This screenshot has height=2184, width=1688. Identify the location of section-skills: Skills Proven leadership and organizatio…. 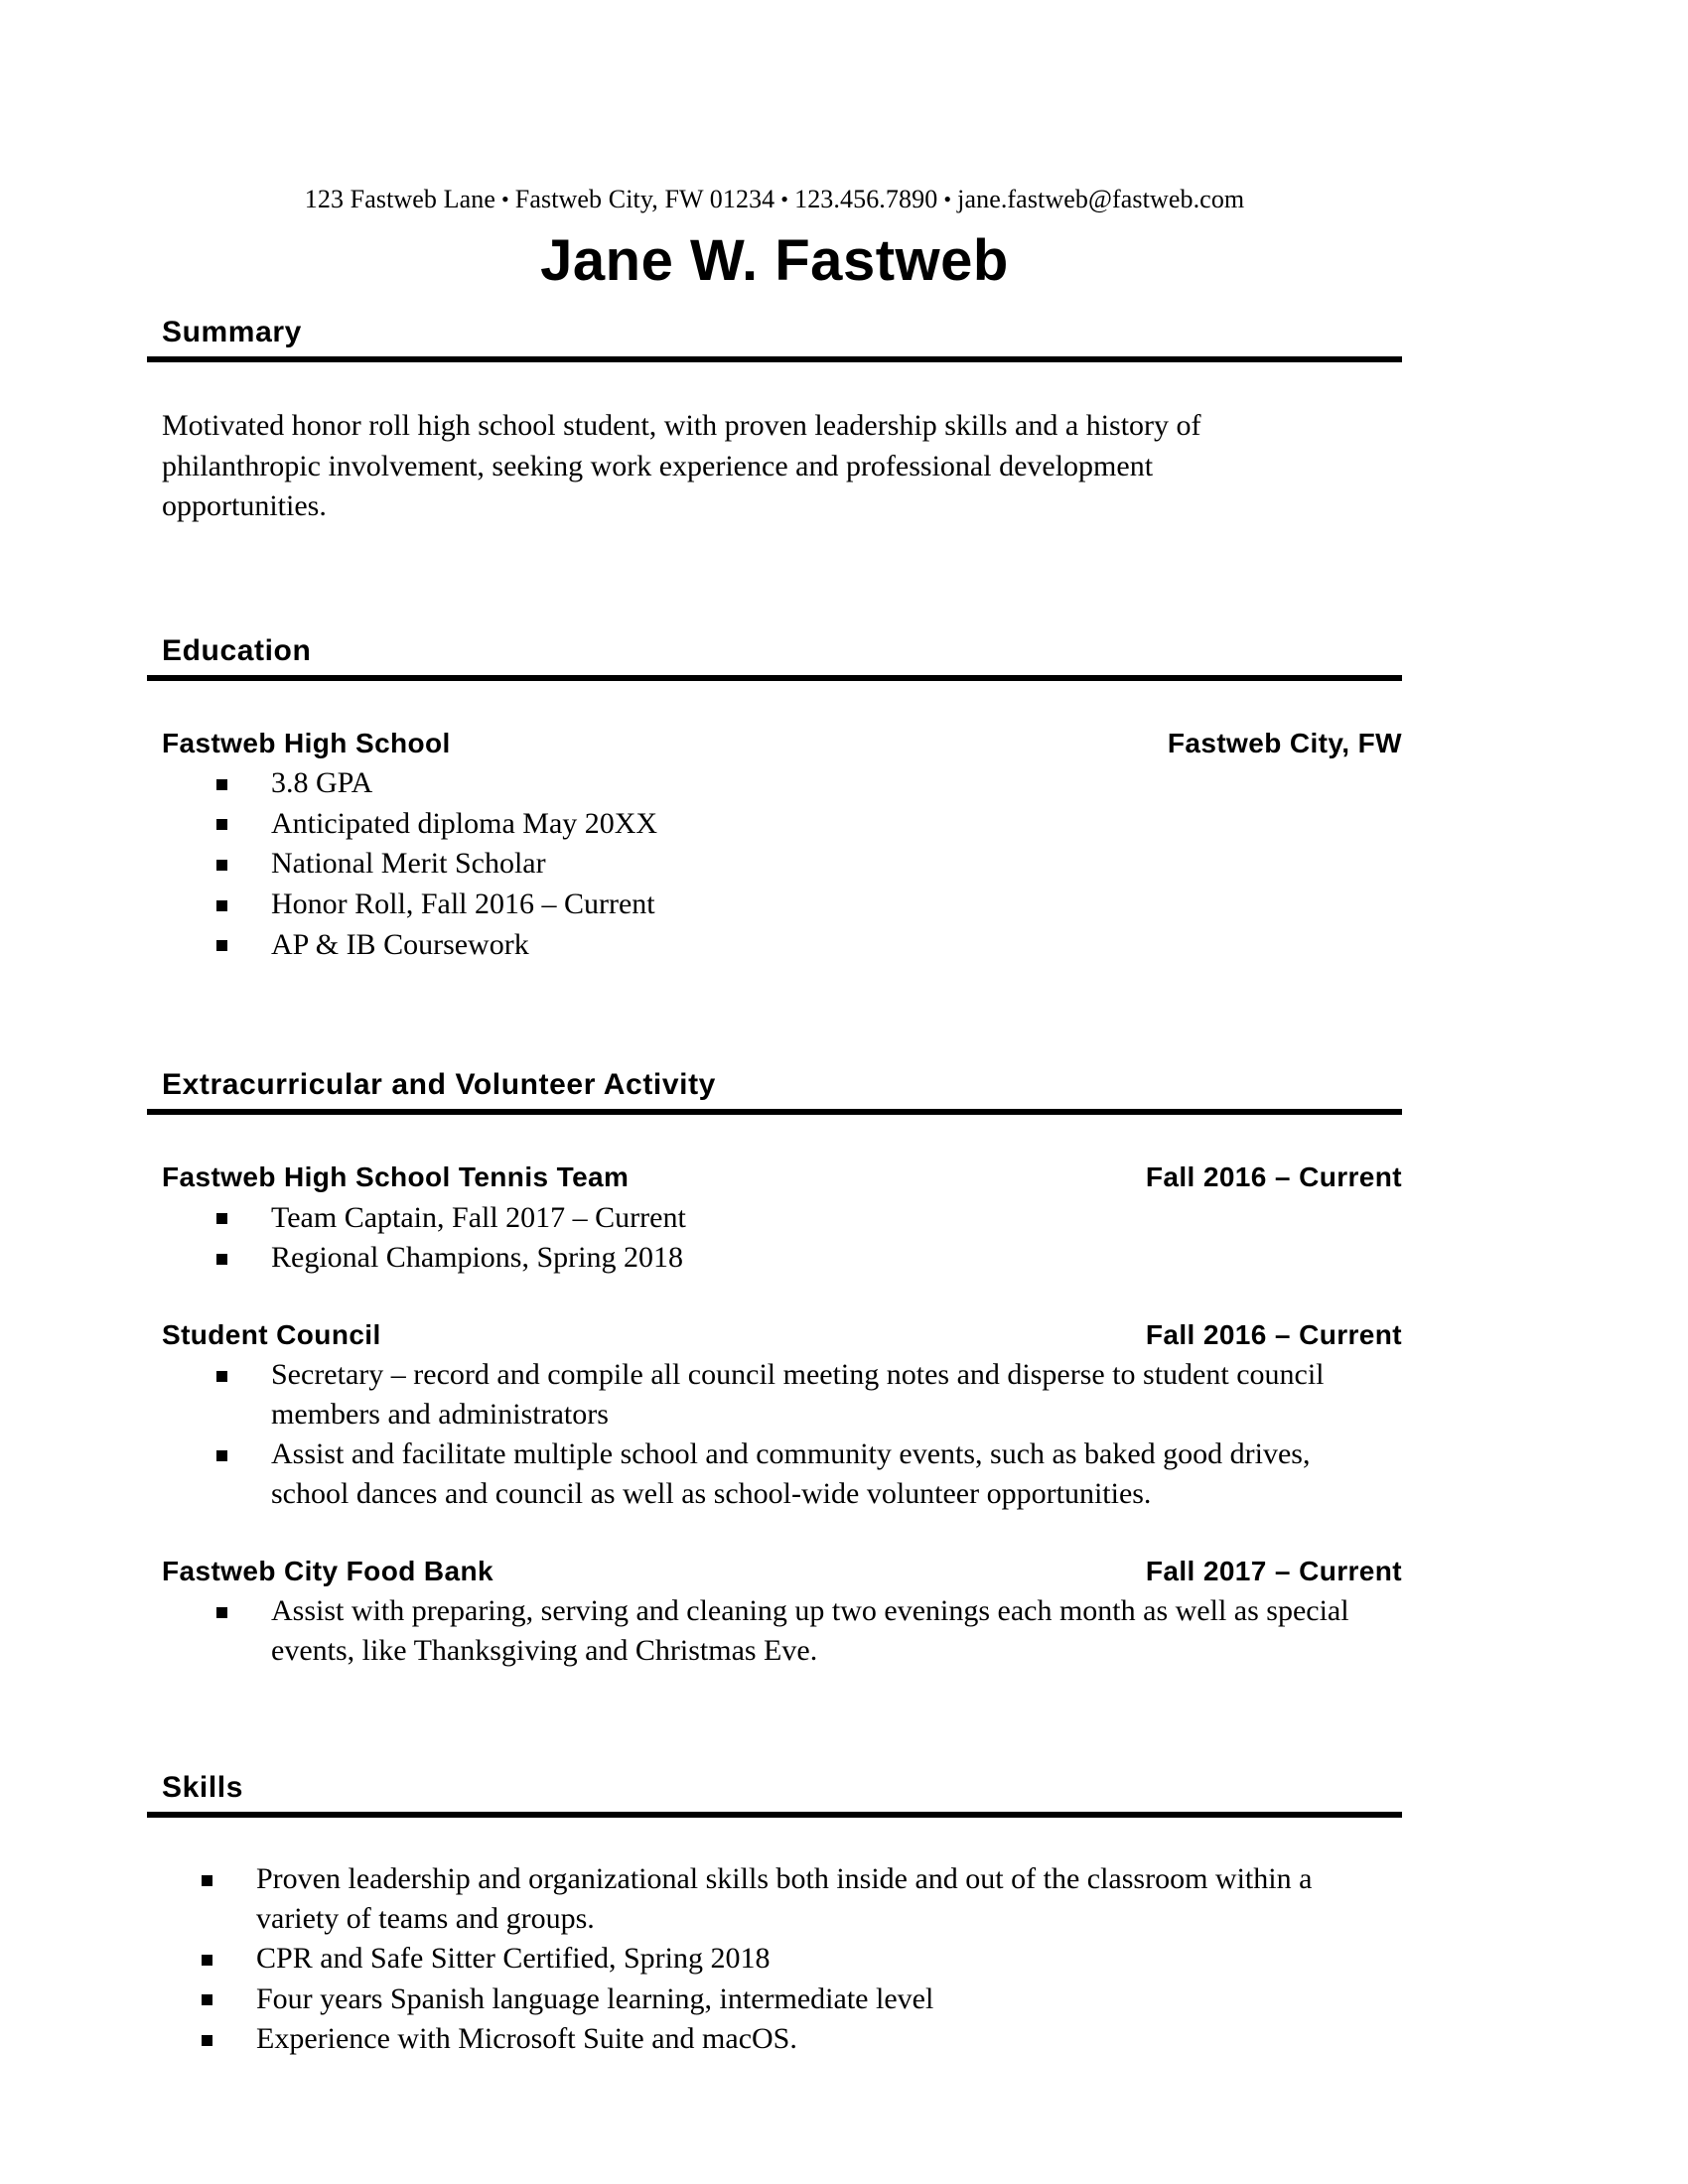
(774, 1916).